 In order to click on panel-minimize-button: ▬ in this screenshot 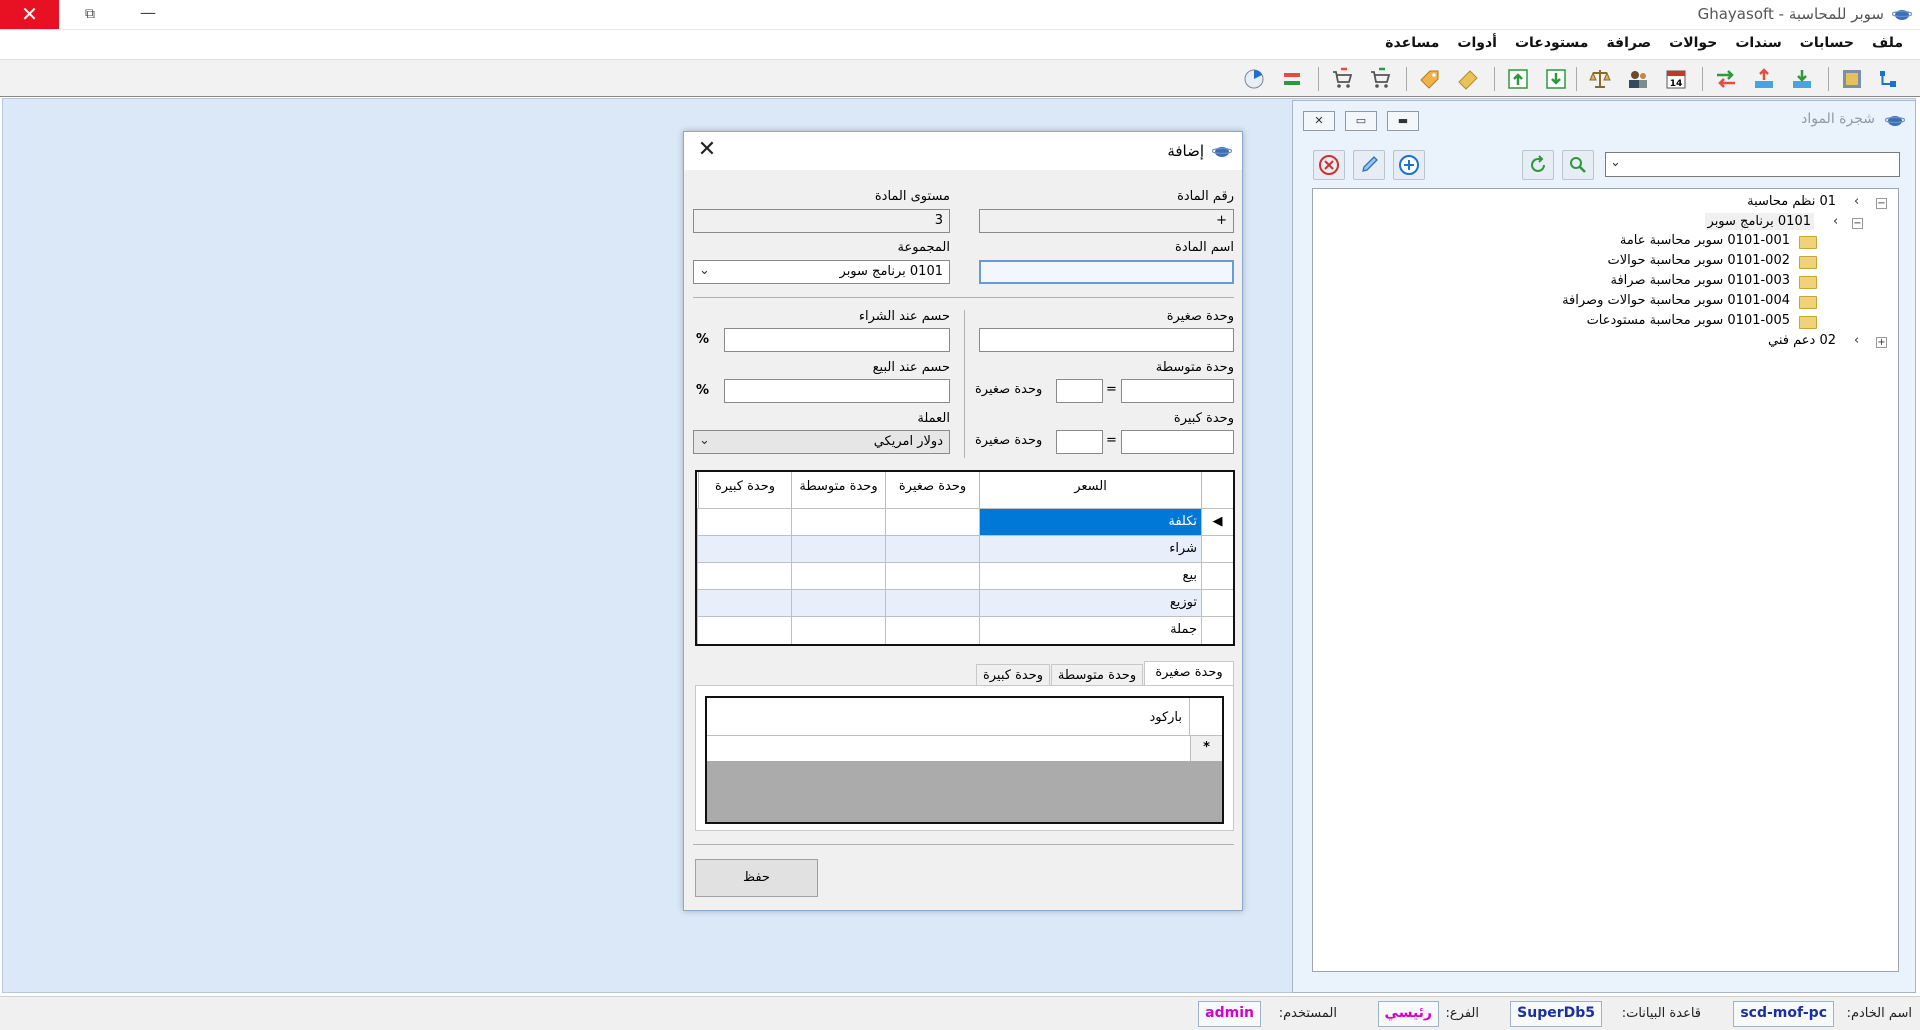, I will do `click(1403, 121)`.